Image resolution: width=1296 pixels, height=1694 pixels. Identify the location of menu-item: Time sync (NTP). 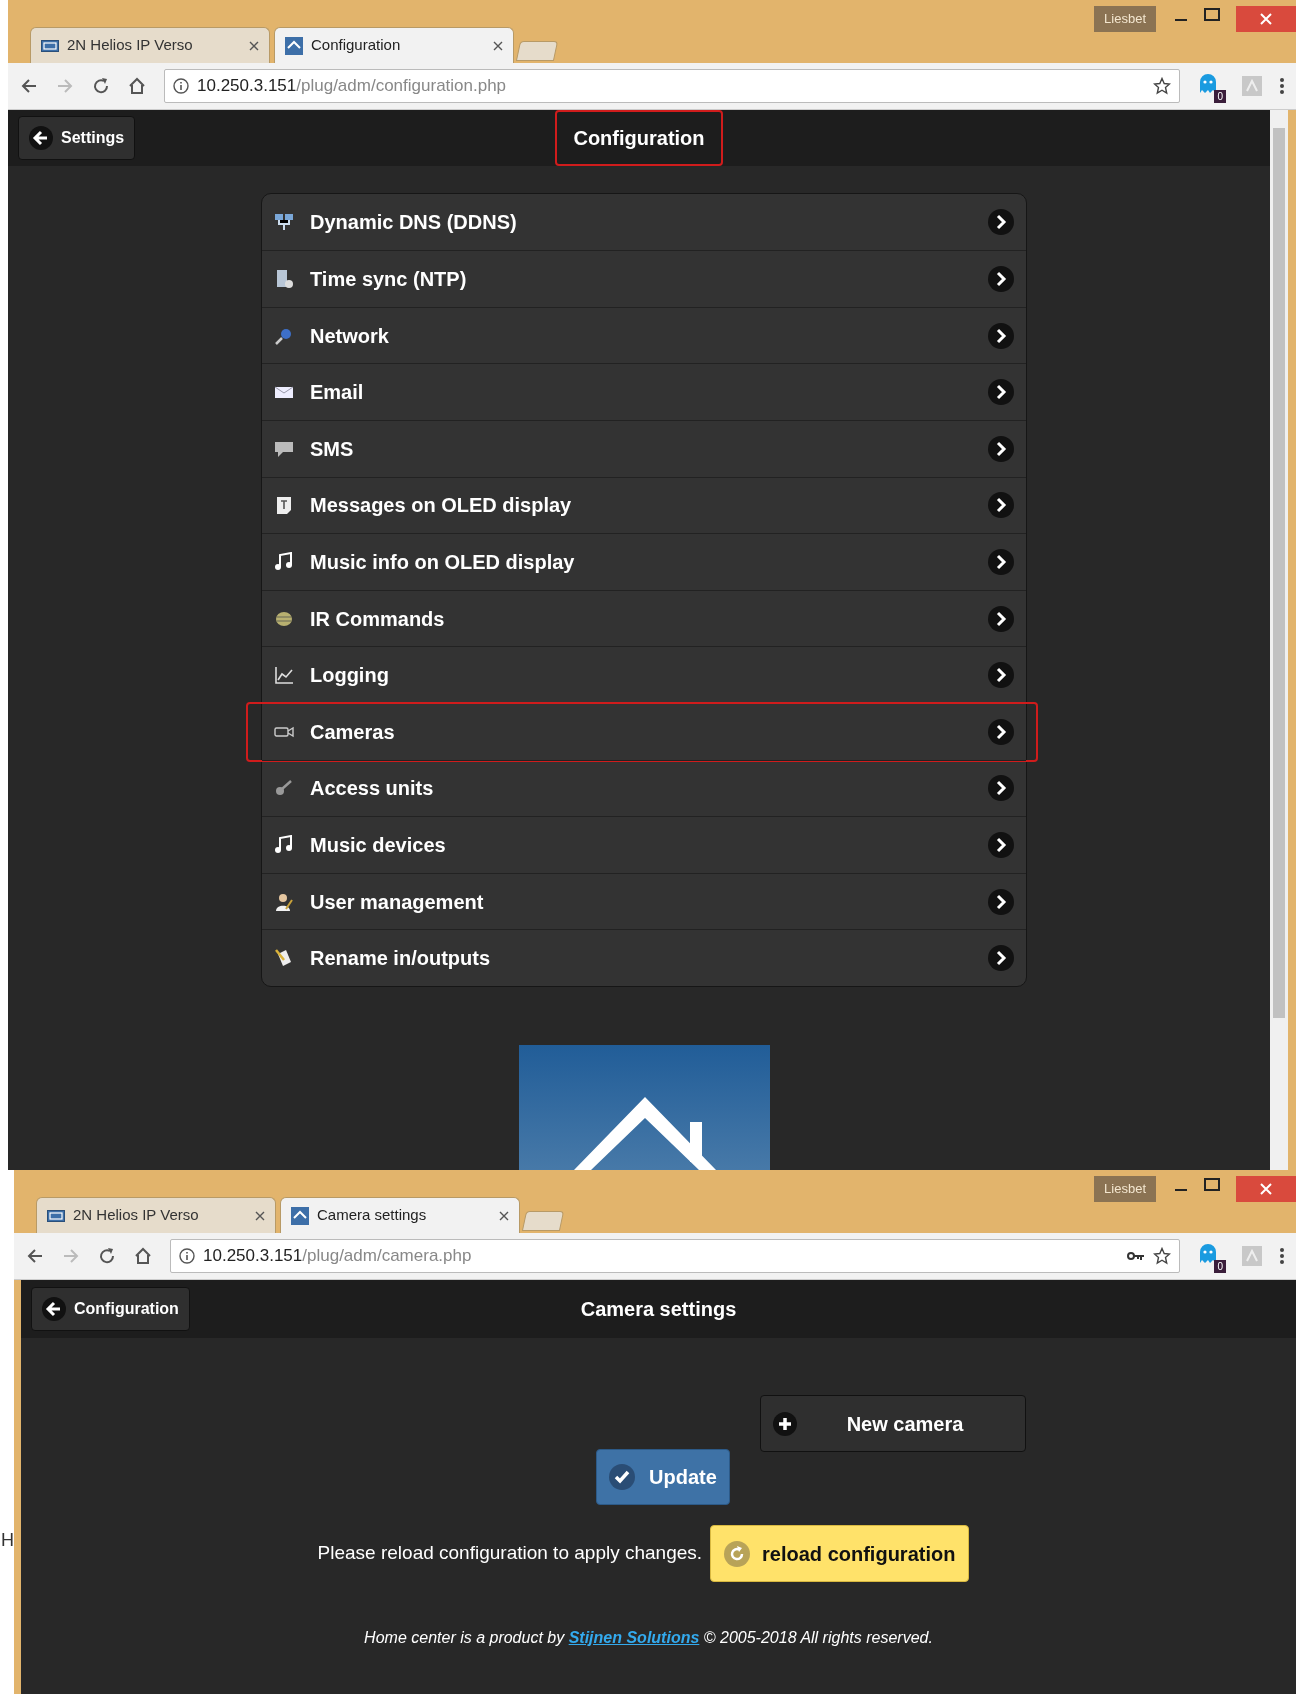
(644, 278).